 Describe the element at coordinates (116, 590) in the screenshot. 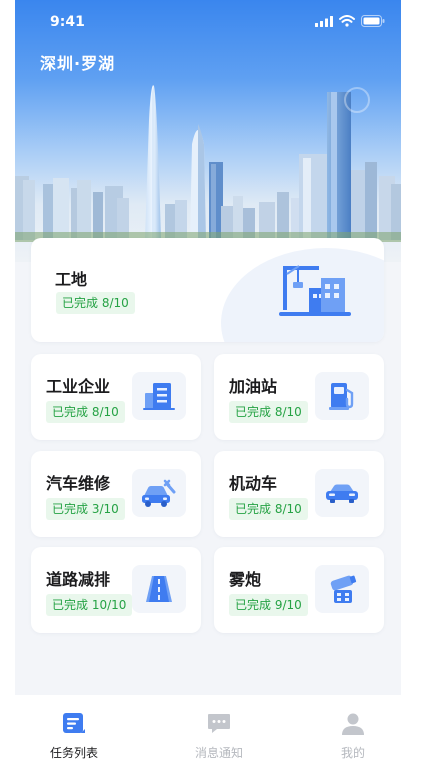

I see `task-card-road-emission: 道路减排 已完成 10/10` at that location.